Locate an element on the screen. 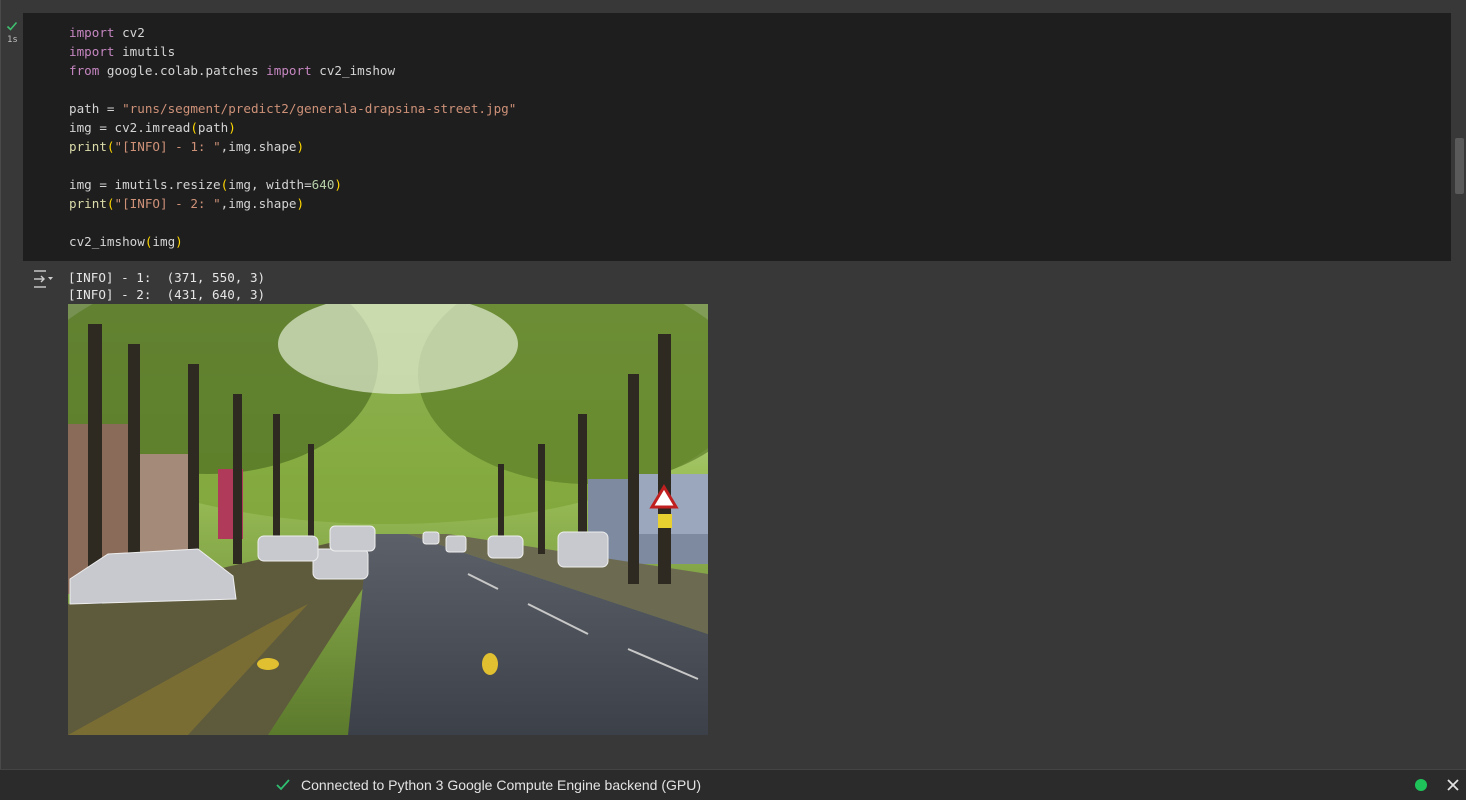 This screenshot has width=1466, height=800. code-line: import cv2 is located at coordinates (292, 32).